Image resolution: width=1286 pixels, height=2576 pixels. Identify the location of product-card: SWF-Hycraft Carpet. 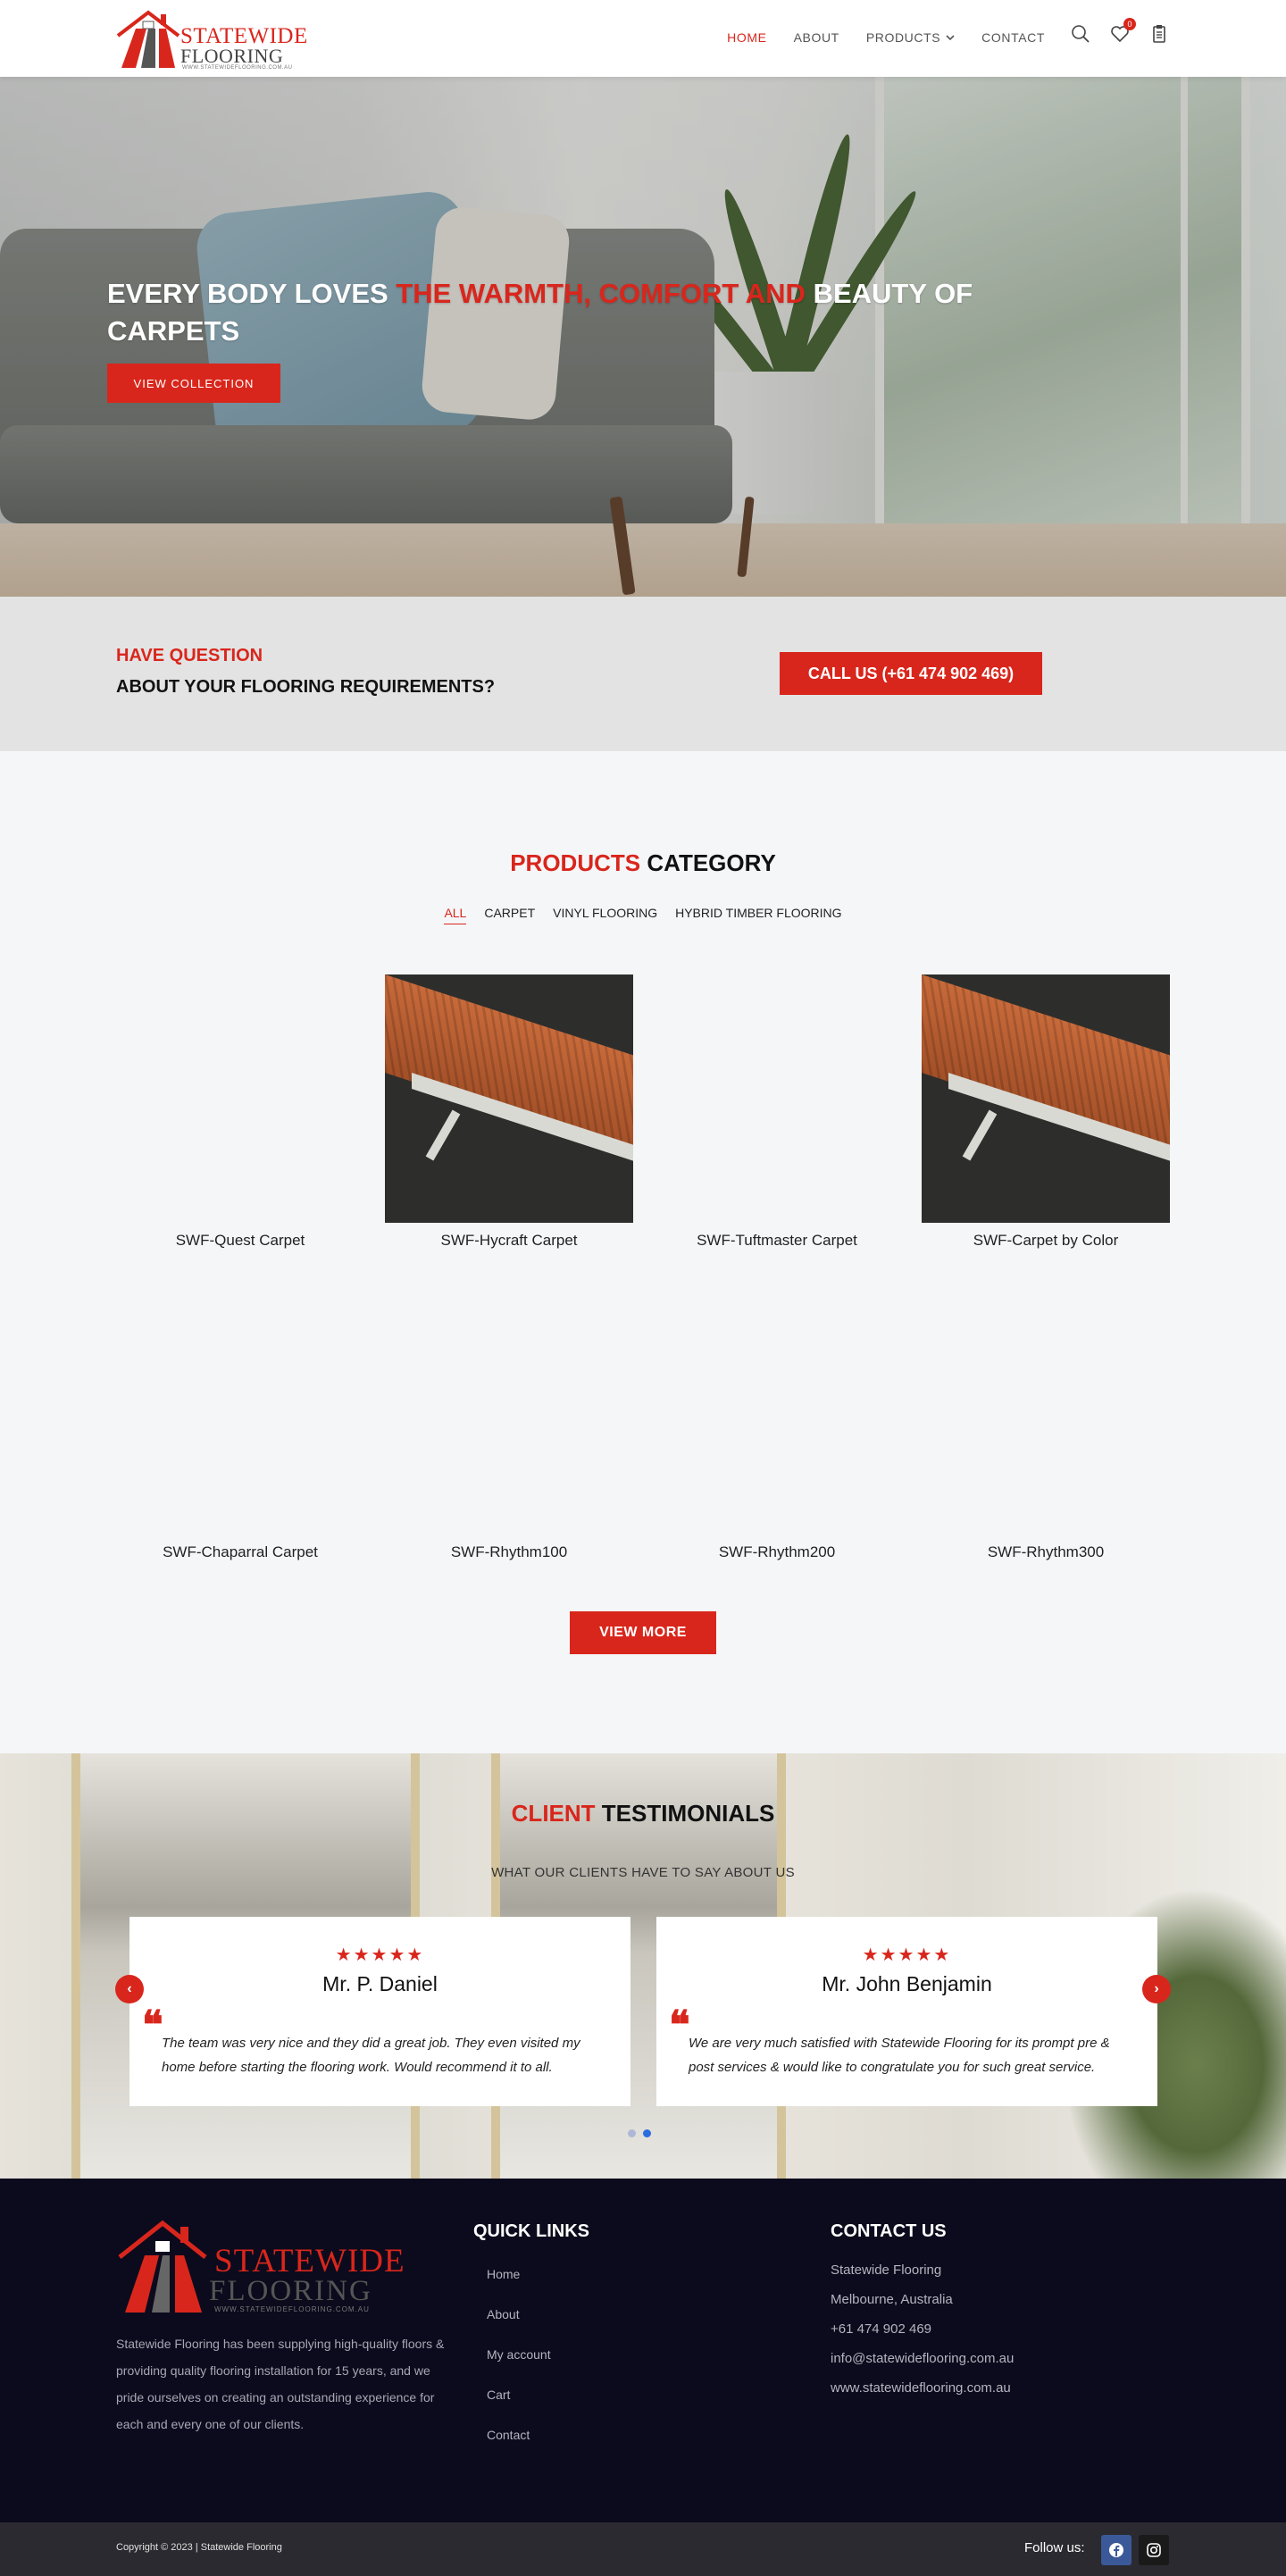
(509, 1112).